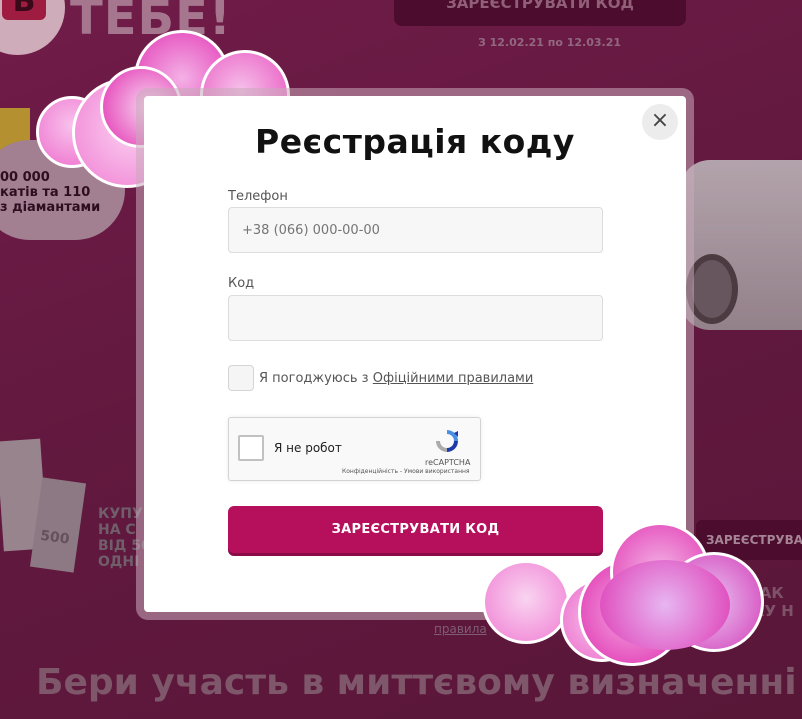 This screenshot has height=719, width=802. What do you see at coordinates (415, 529) in the screenshot?
I see `register-code-button: ЗАРЕЄСТРУВАТИ КОД` at bounding box center [415, 529].